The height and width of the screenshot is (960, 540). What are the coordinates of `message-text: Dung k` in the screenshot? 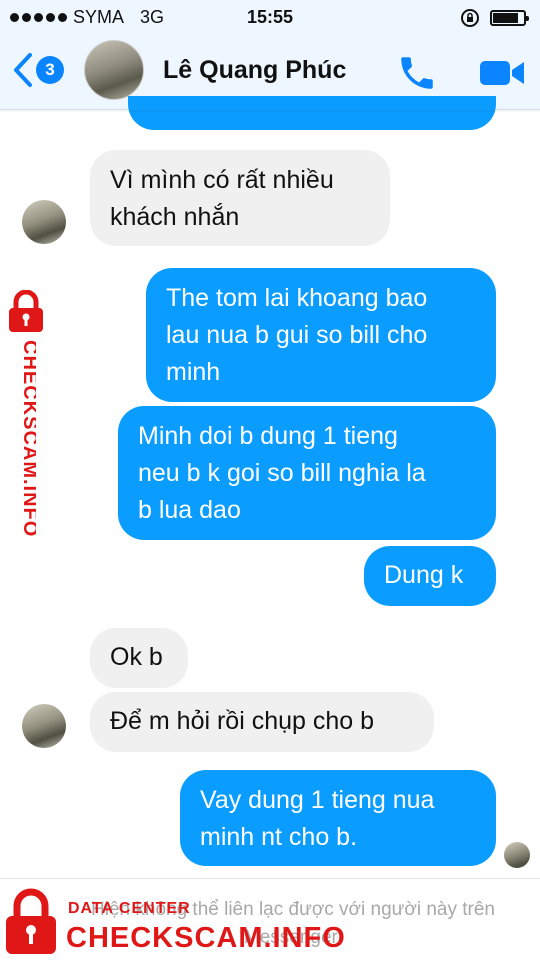 It's located at (424, 575).